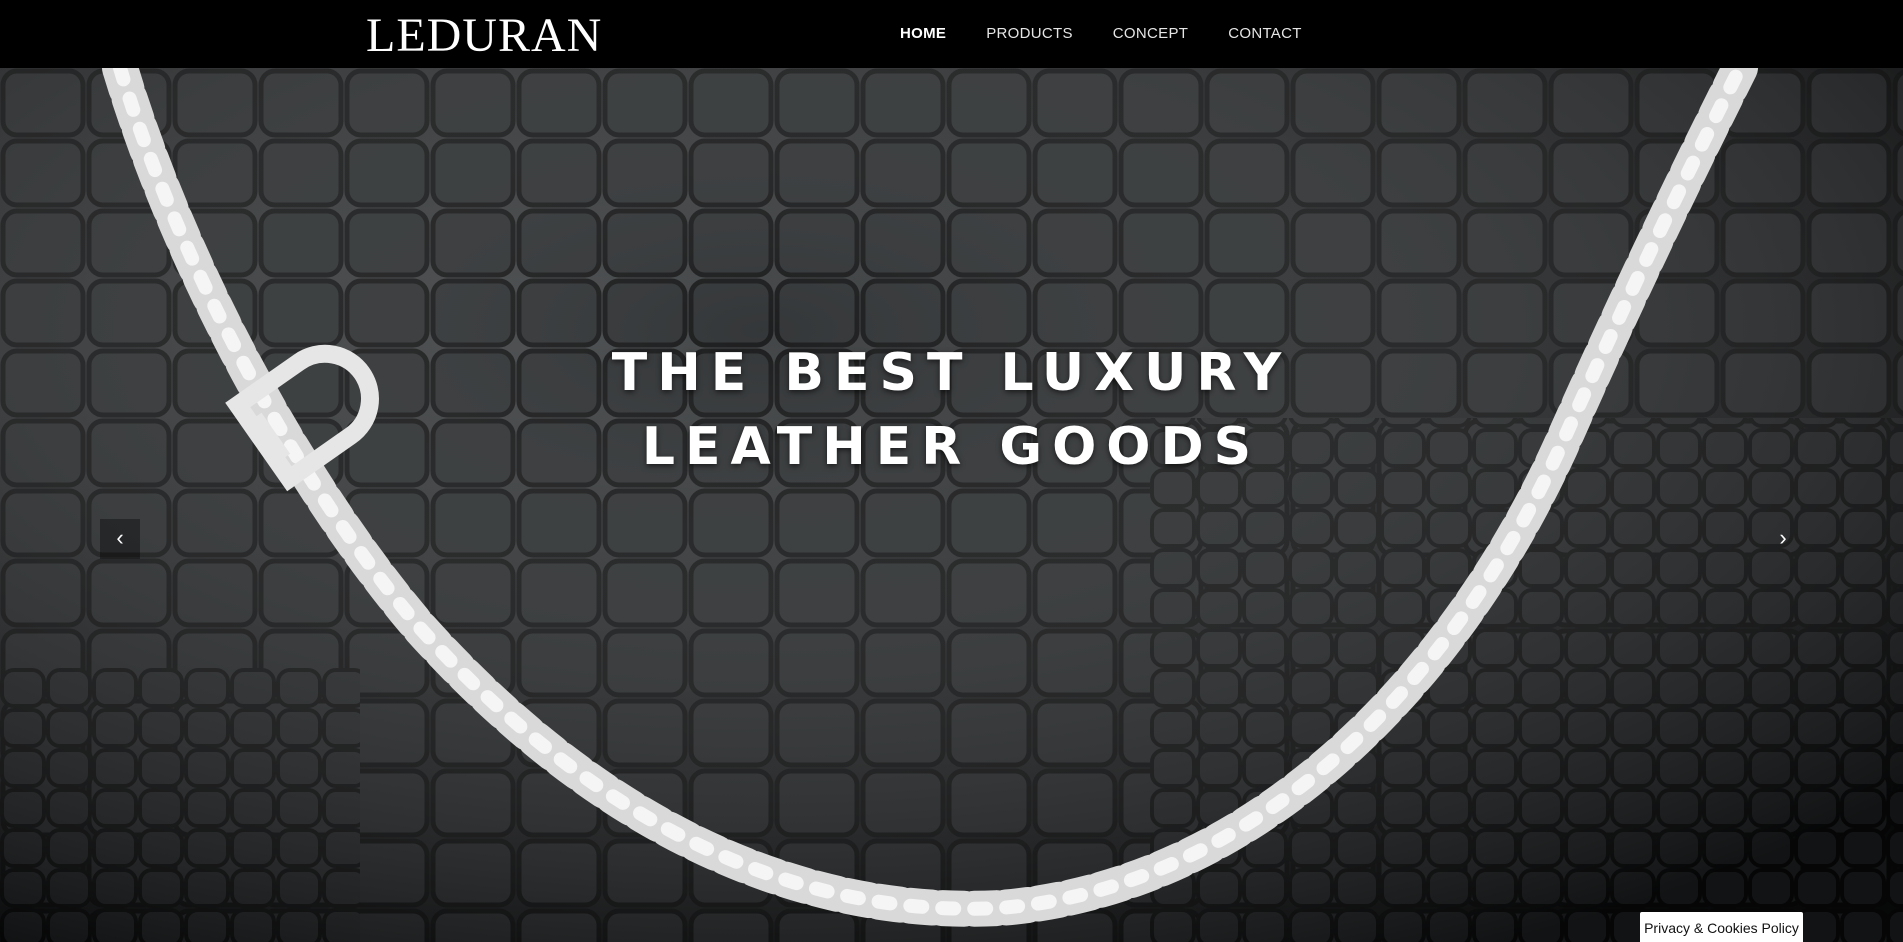  Describe the element at coordinates (1029, 34) in the screenshot. I see `nav-item-products: PRODUCTS` at that location.